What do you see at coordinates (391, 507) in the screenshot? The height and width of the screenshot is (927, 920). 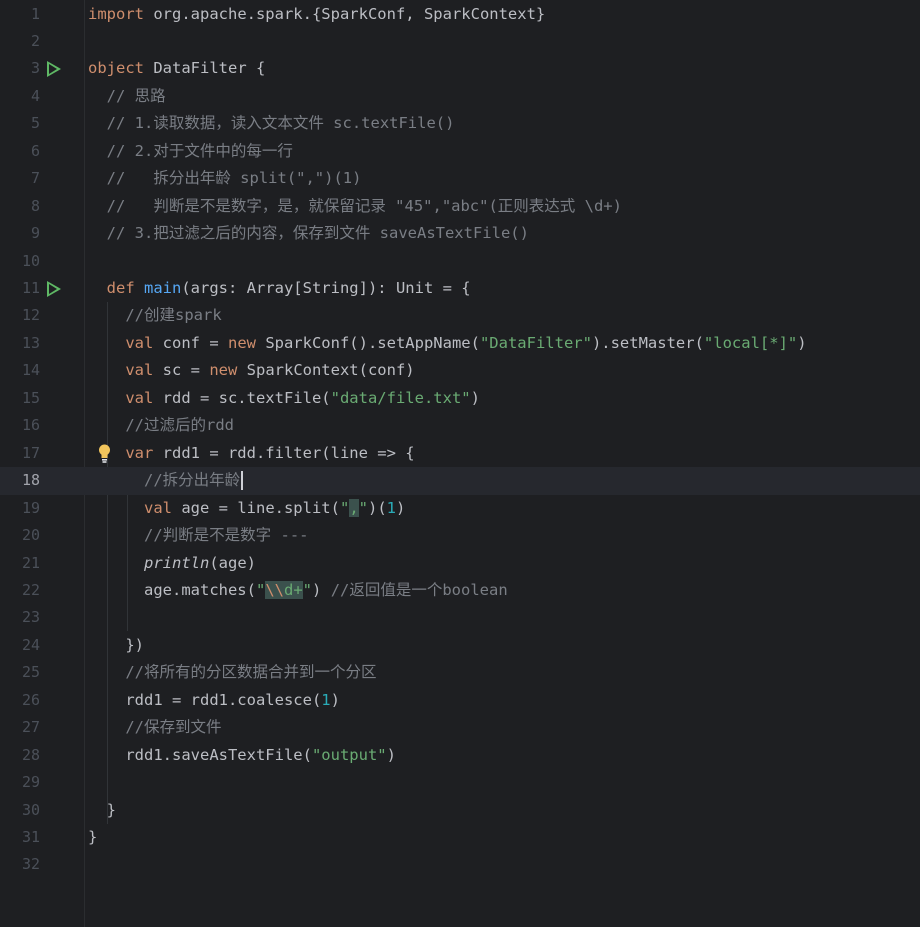 I see `code-token: 1` at bounding box center [391, 507].